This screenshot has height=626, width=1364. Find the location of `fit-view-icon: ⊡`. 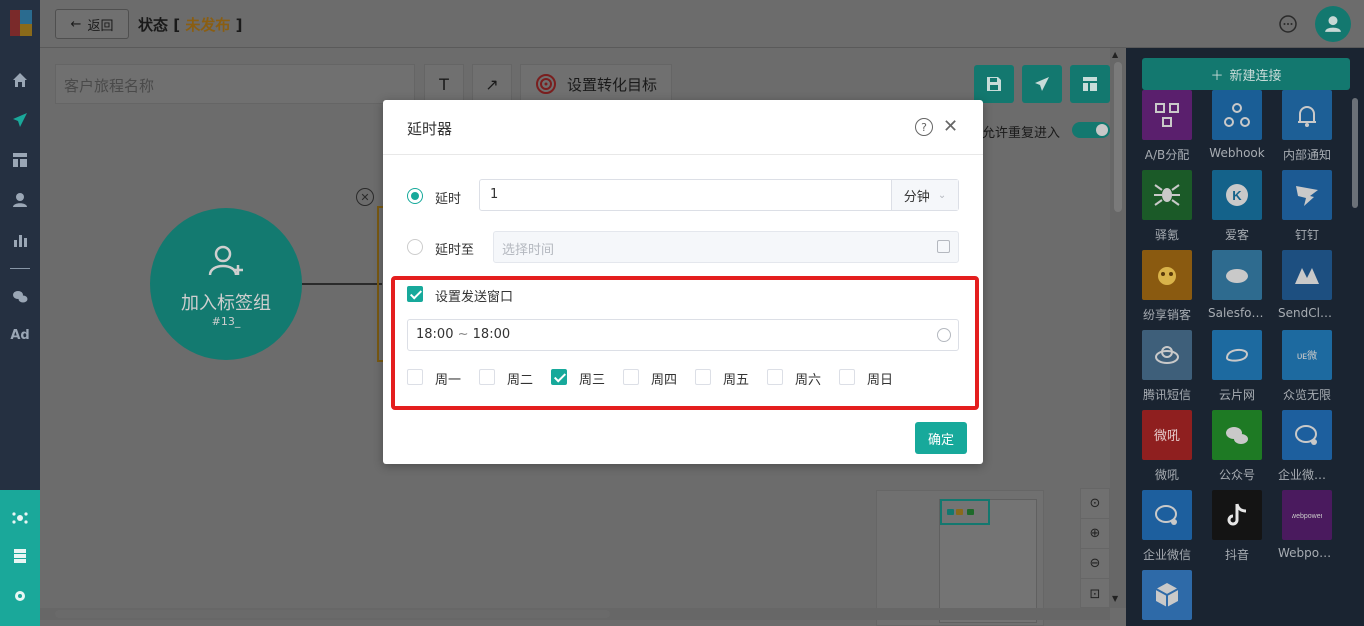

fit-view-icon: ⊡ is located at coordinates (1095, 594).